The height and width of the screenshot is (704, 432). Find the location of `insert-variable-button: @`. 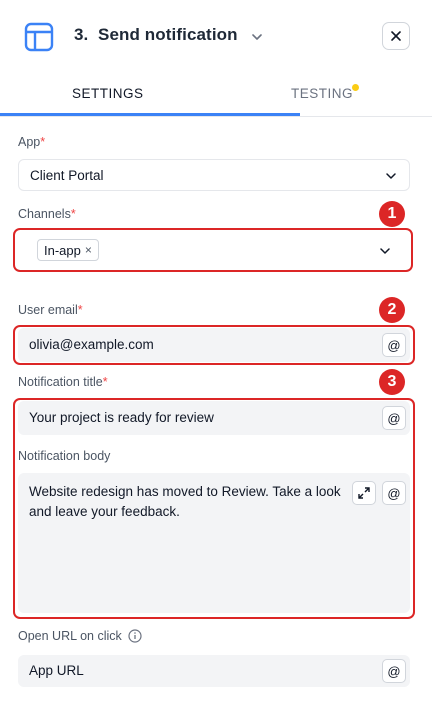

insert-variable-button: @ is located at coordinates (394, 671).